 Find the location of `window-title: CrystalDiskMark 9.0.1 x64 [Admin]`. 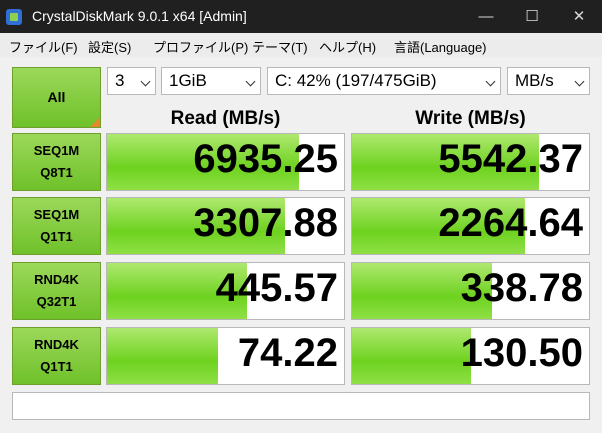

window-title: CrystalDiskMark 9.0.1 x64 [Admin] is located at coordinates (139, 16).